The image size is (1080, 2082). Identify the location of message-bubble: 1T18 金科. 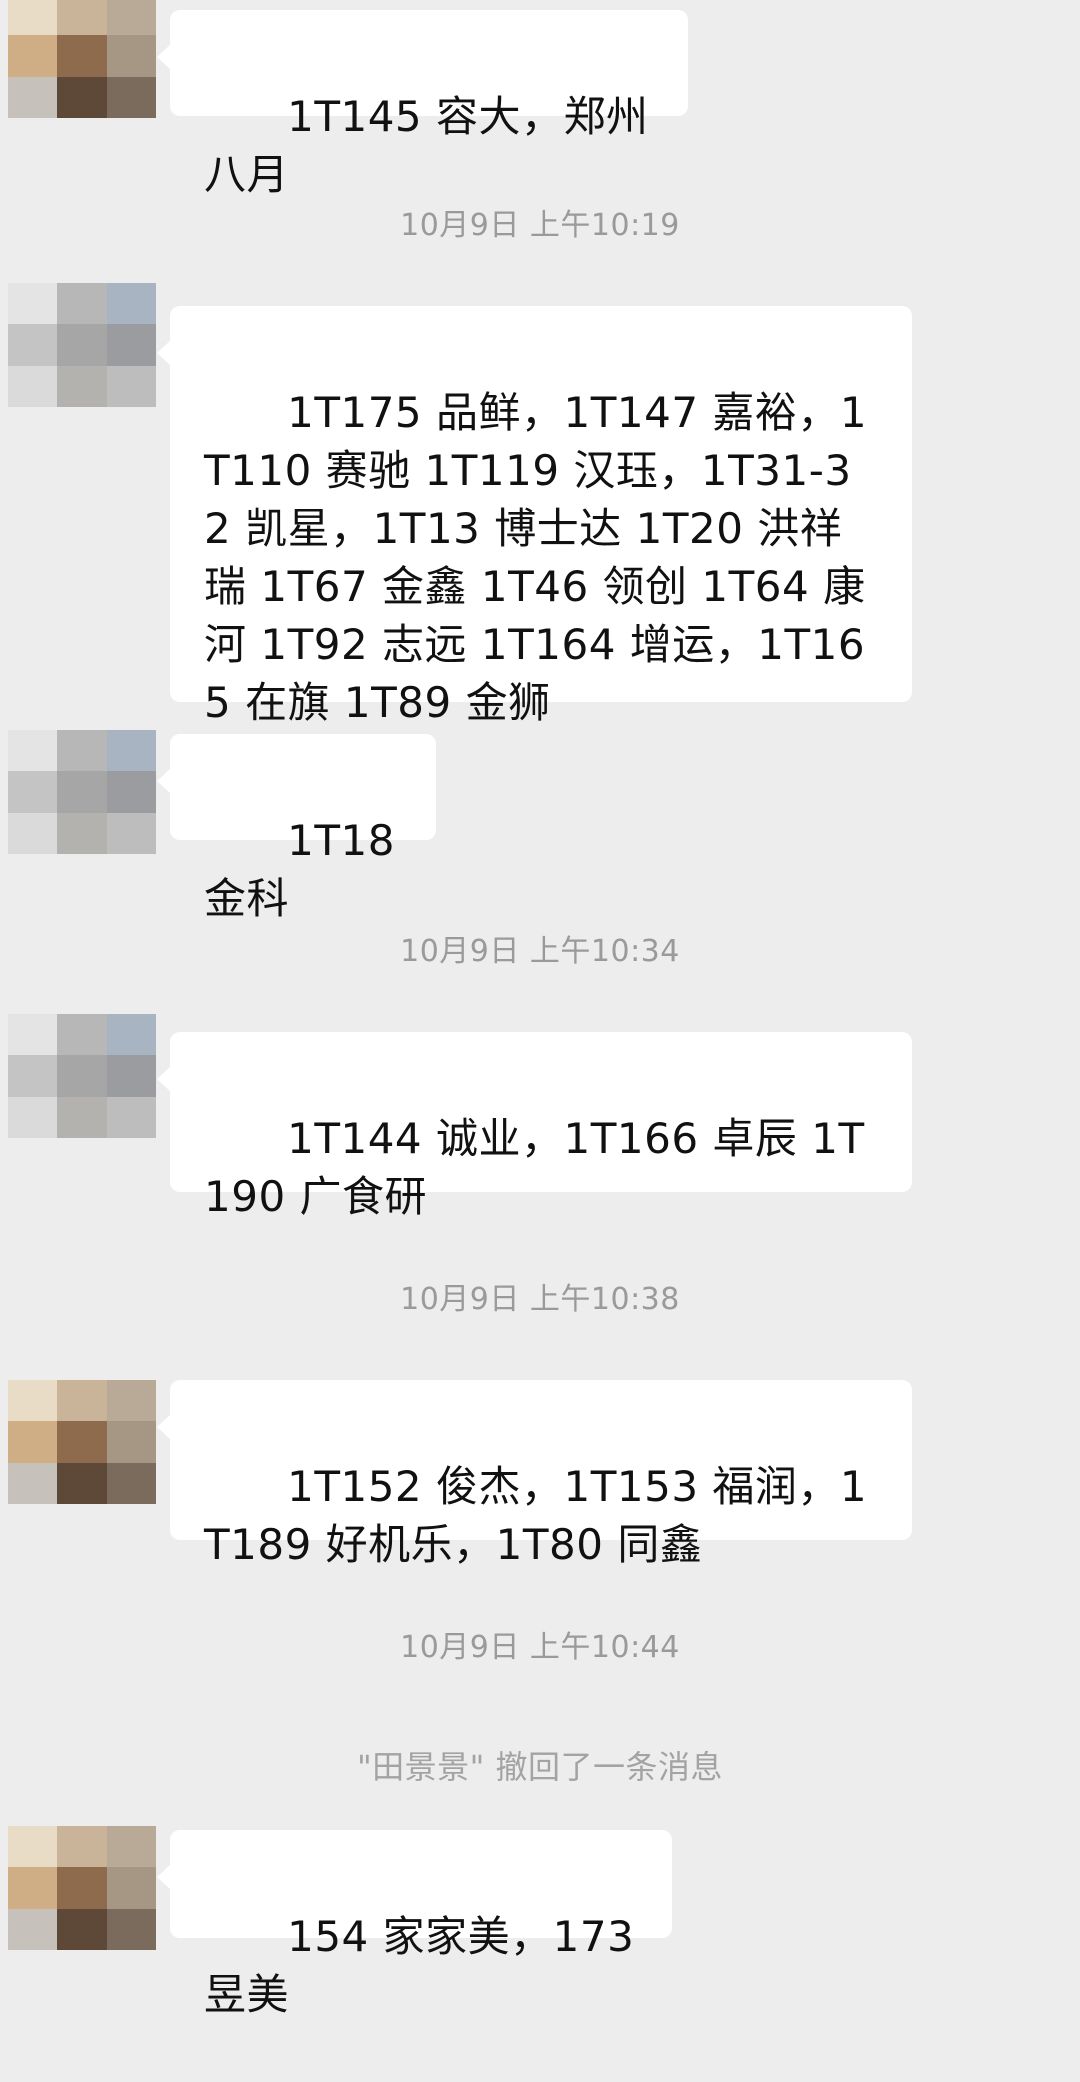
(296, 828).